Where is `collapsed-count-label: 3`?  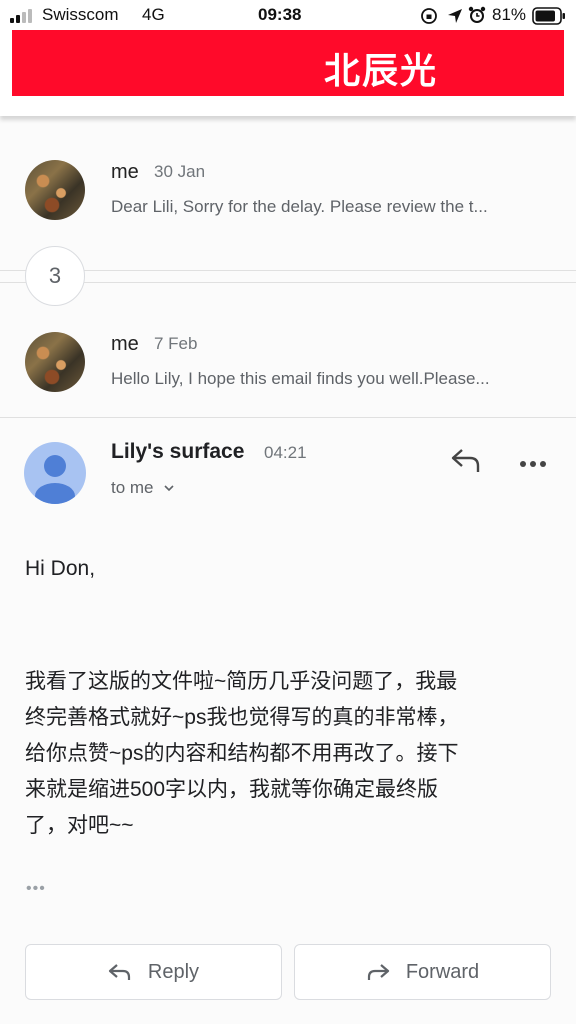 collapsed-count-label: 3 is located at coordinates (55, 275).